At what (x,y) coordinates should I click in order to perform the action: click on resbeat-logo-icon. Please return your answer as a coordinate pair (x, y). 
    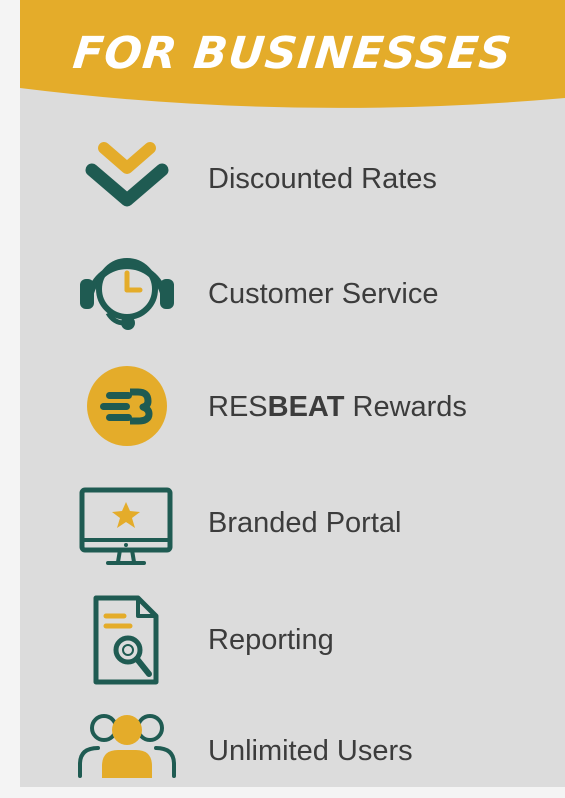
    Looking at the image, I should click on (127, 408).